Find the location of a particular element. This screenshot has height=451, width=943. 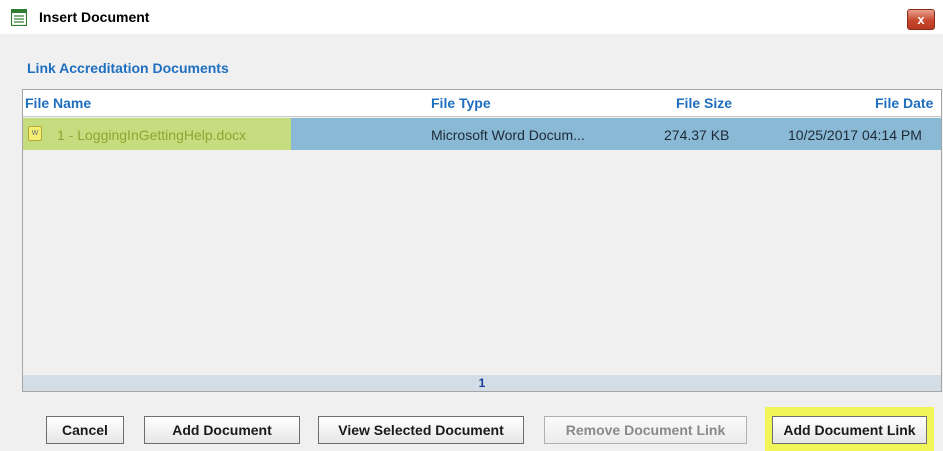

column-header-file-size: File Size is located at coordinates (704, 103).